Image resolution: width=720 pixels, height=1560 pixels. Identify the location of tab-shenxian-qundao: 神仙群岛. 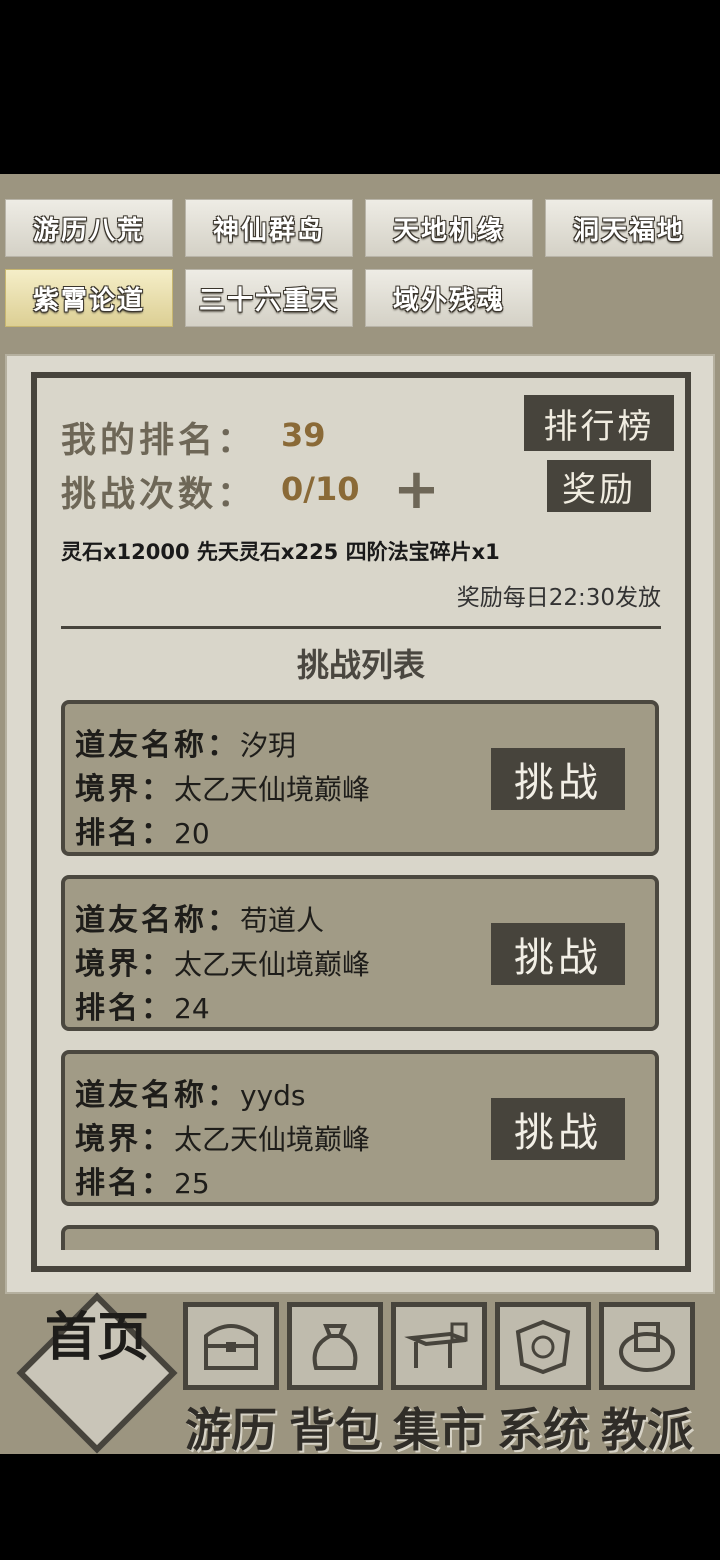
(269, 228).